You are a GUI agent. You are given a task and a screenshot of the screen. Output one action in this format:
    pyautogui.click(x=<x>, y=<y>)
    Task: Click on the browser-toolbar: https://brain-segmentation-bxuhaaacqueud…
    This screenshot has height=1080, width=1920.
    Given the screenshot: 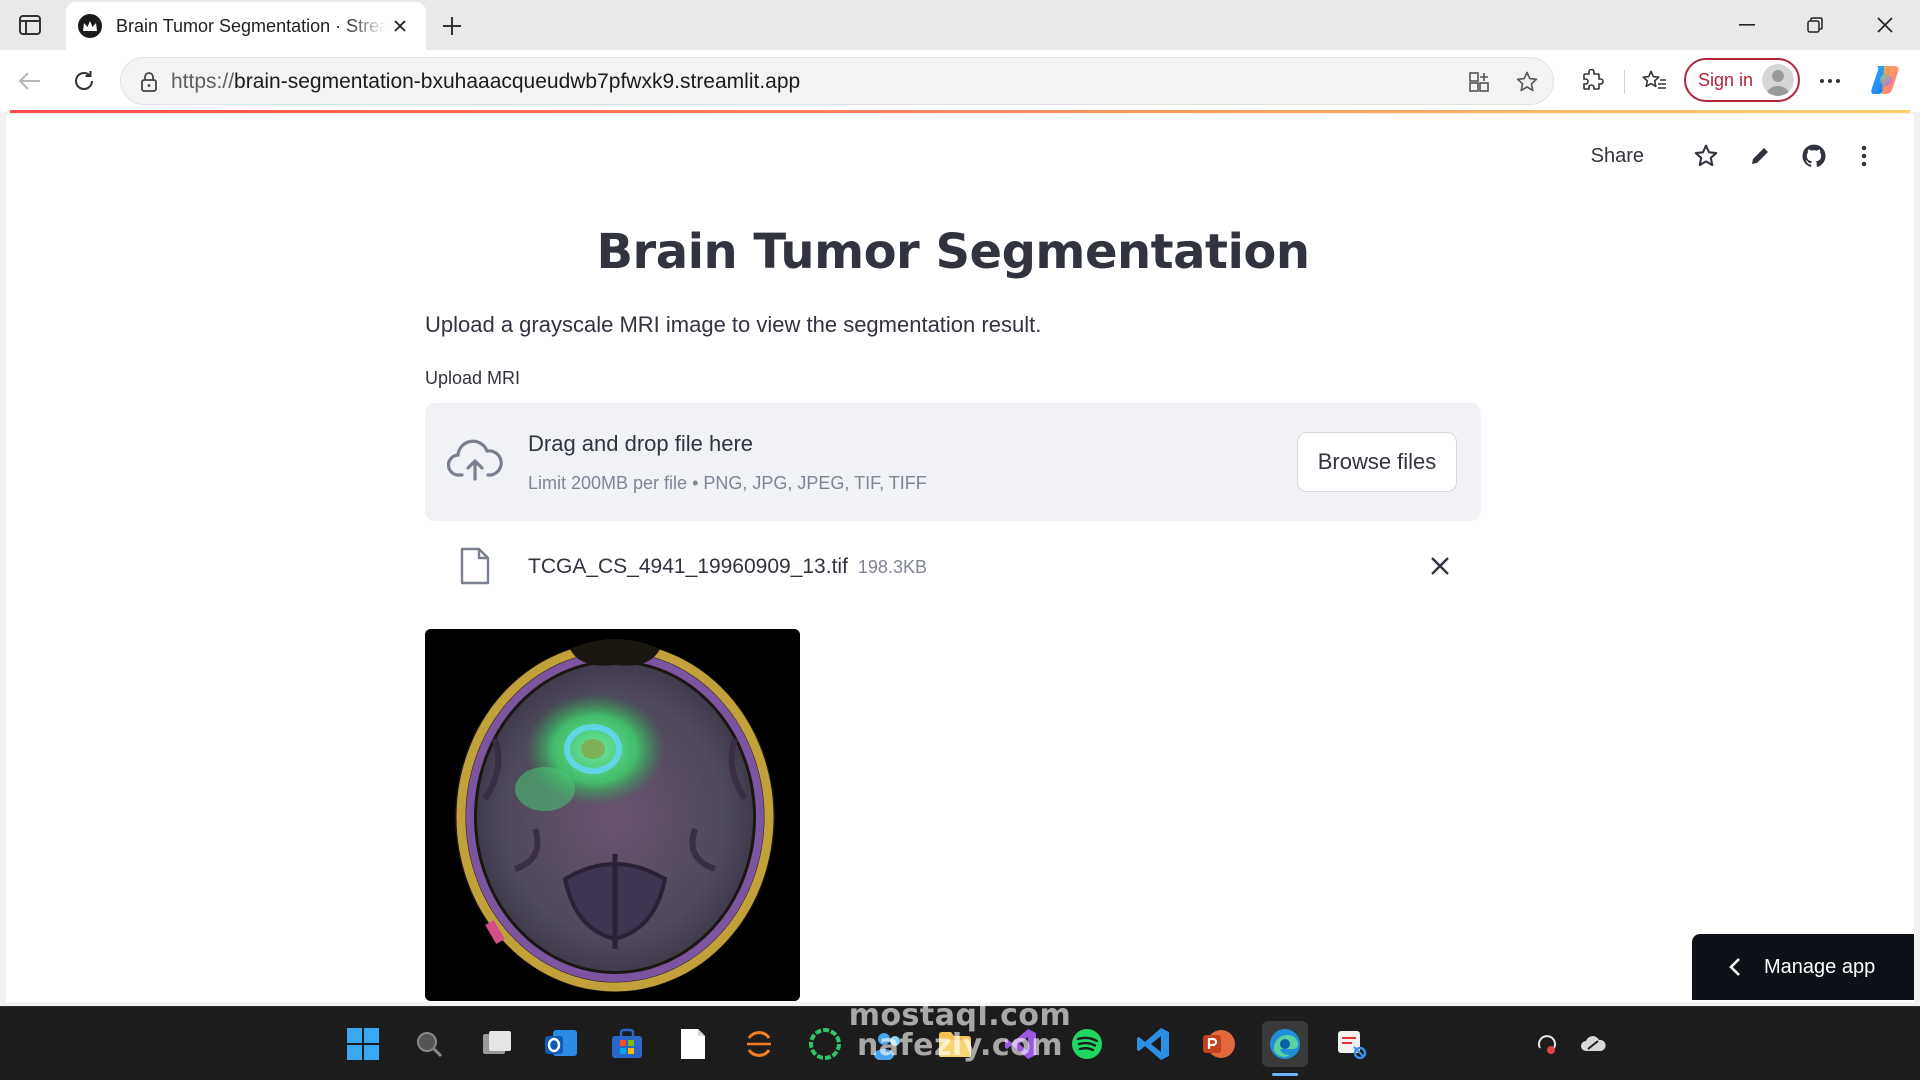 What is the action you would take?
    pyautogui.click(x=960, y=81)
    